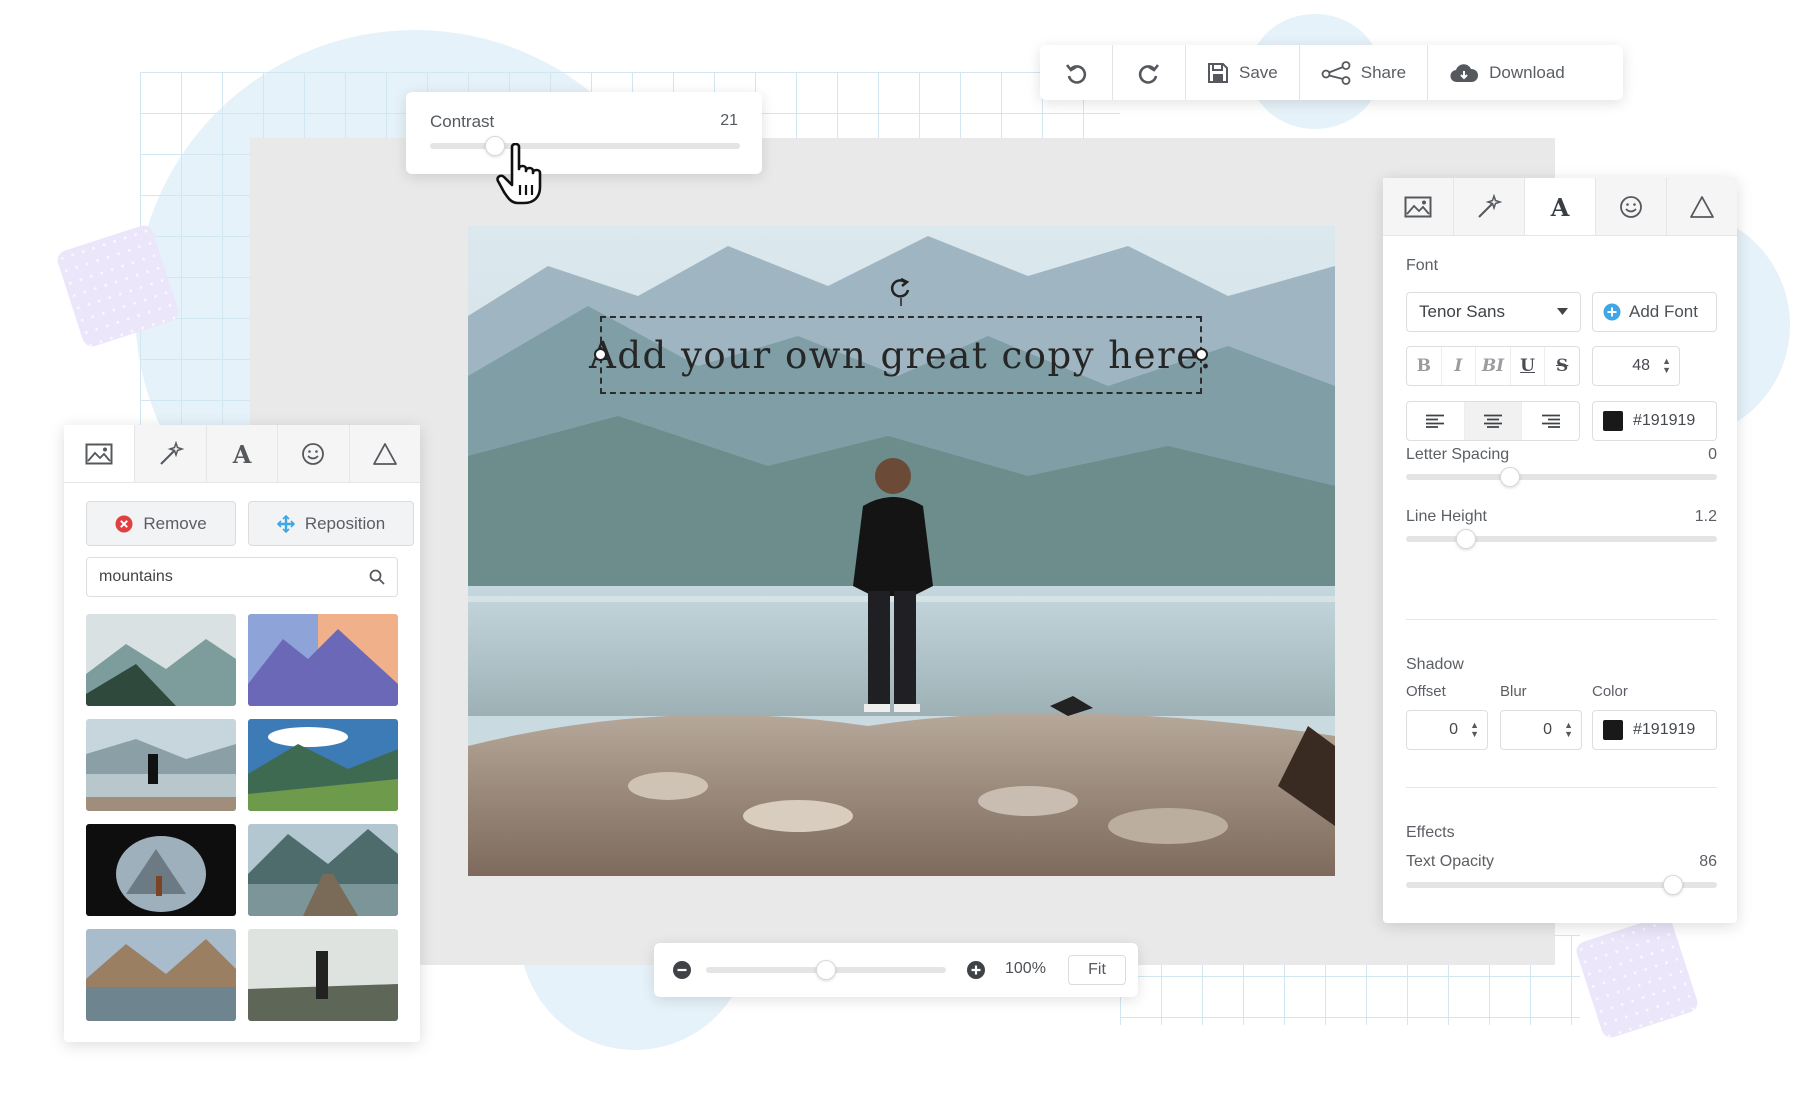 This screenshot has height=1100, width=1800. I want to click on search-input, so click(219, 577).